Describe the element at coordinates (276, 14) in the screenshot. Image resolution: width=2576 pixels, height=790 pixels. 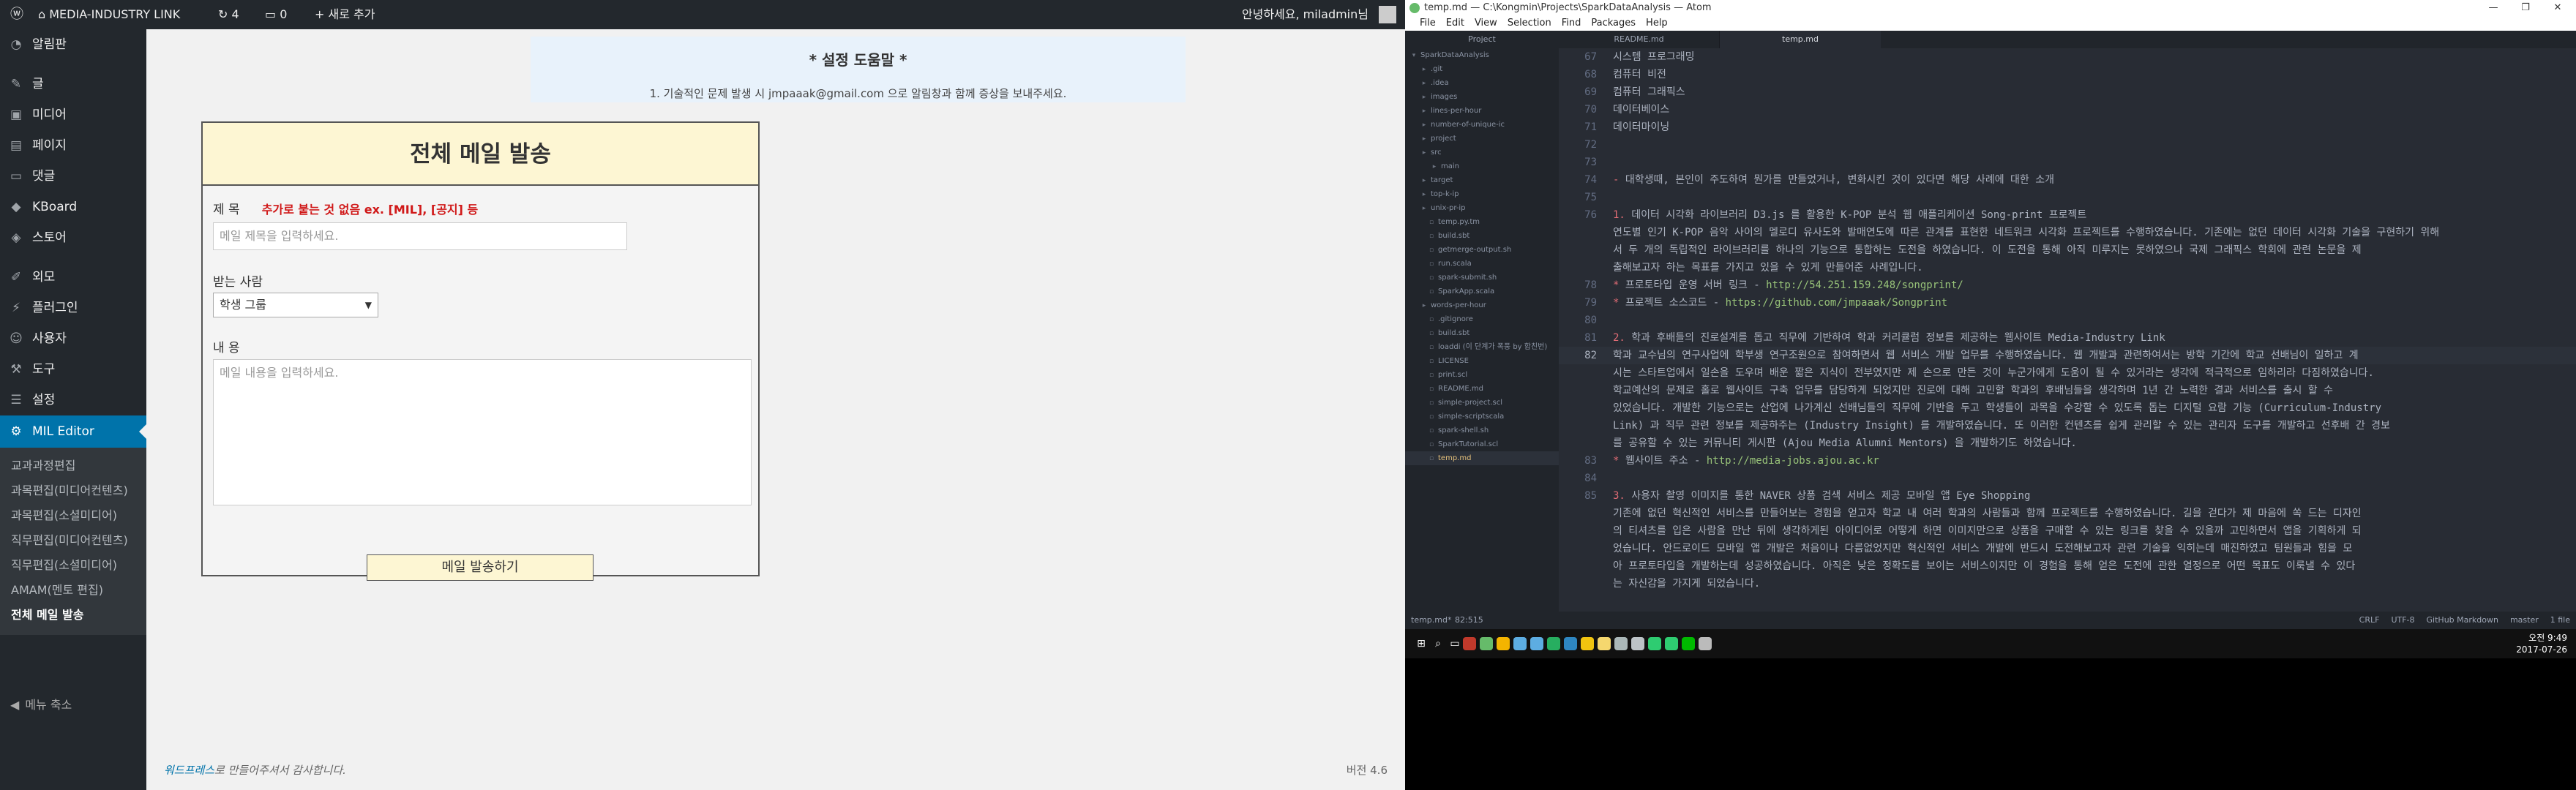
I see `comments-link: ▭ 0` at that location.